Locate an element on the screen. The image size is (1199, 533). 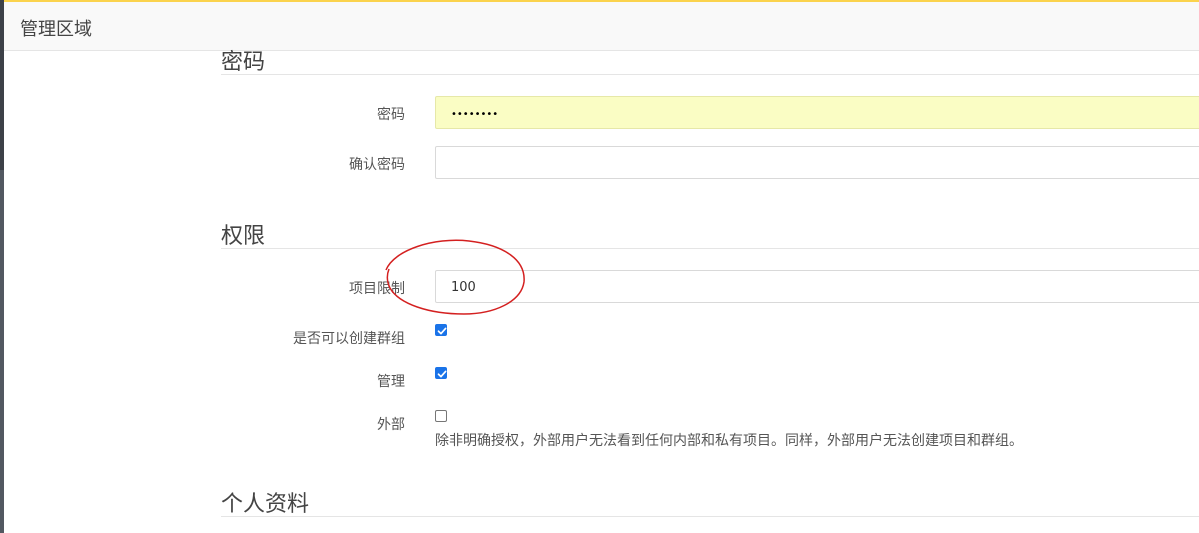
password-input: •••••••• is located at coordinates (817, 112).